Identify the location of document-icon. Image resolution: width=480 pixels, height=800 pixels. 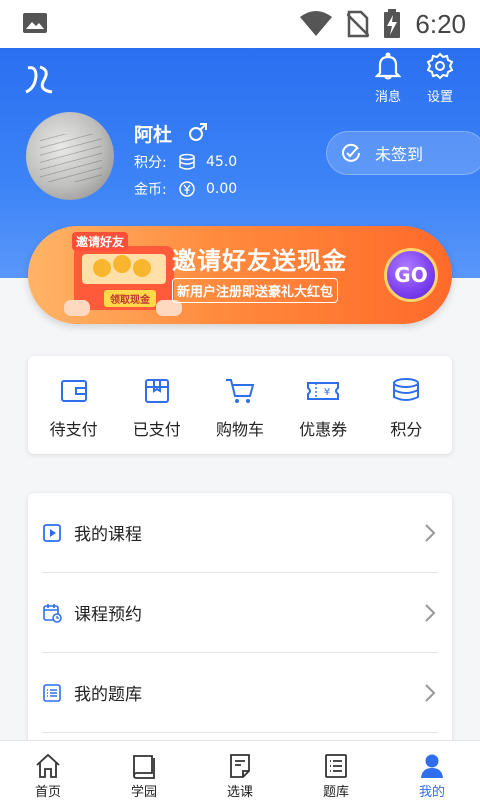
(240, 766).